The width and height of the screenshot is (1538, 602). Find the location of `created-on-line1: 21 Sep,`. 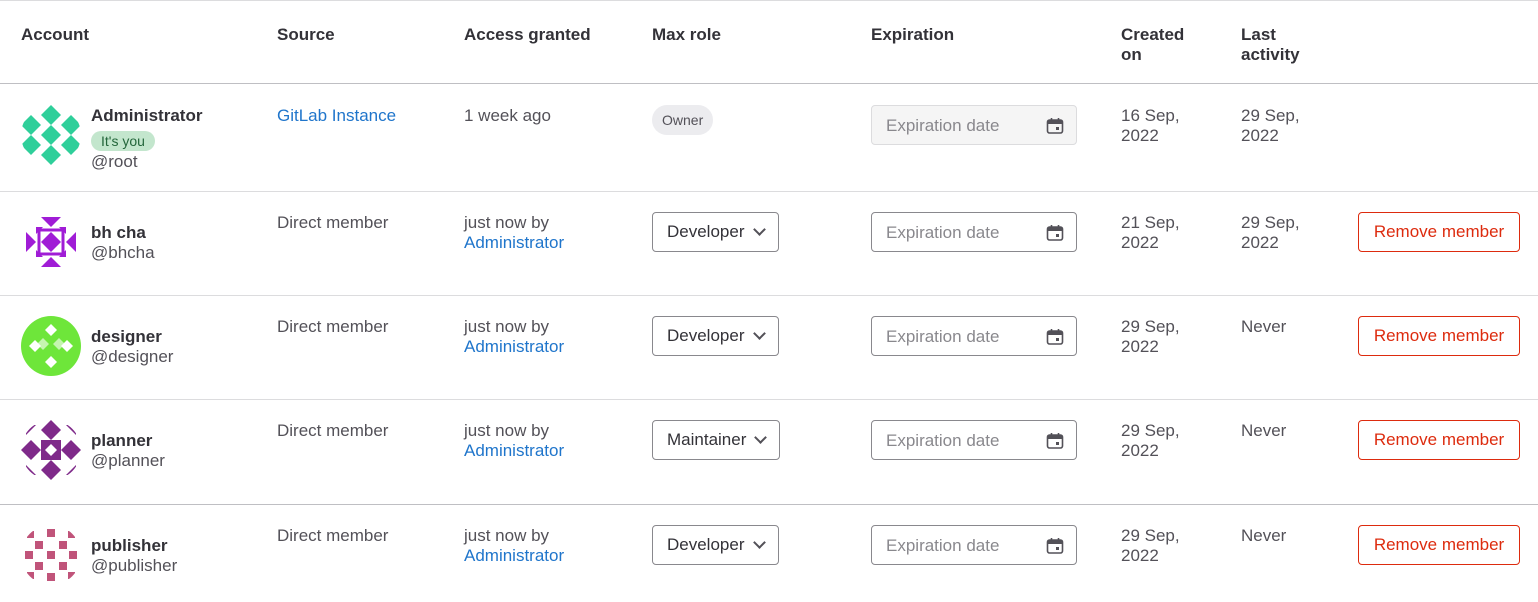

created-on-line1: 21 Sep, is located at coordinates (1150, 222).